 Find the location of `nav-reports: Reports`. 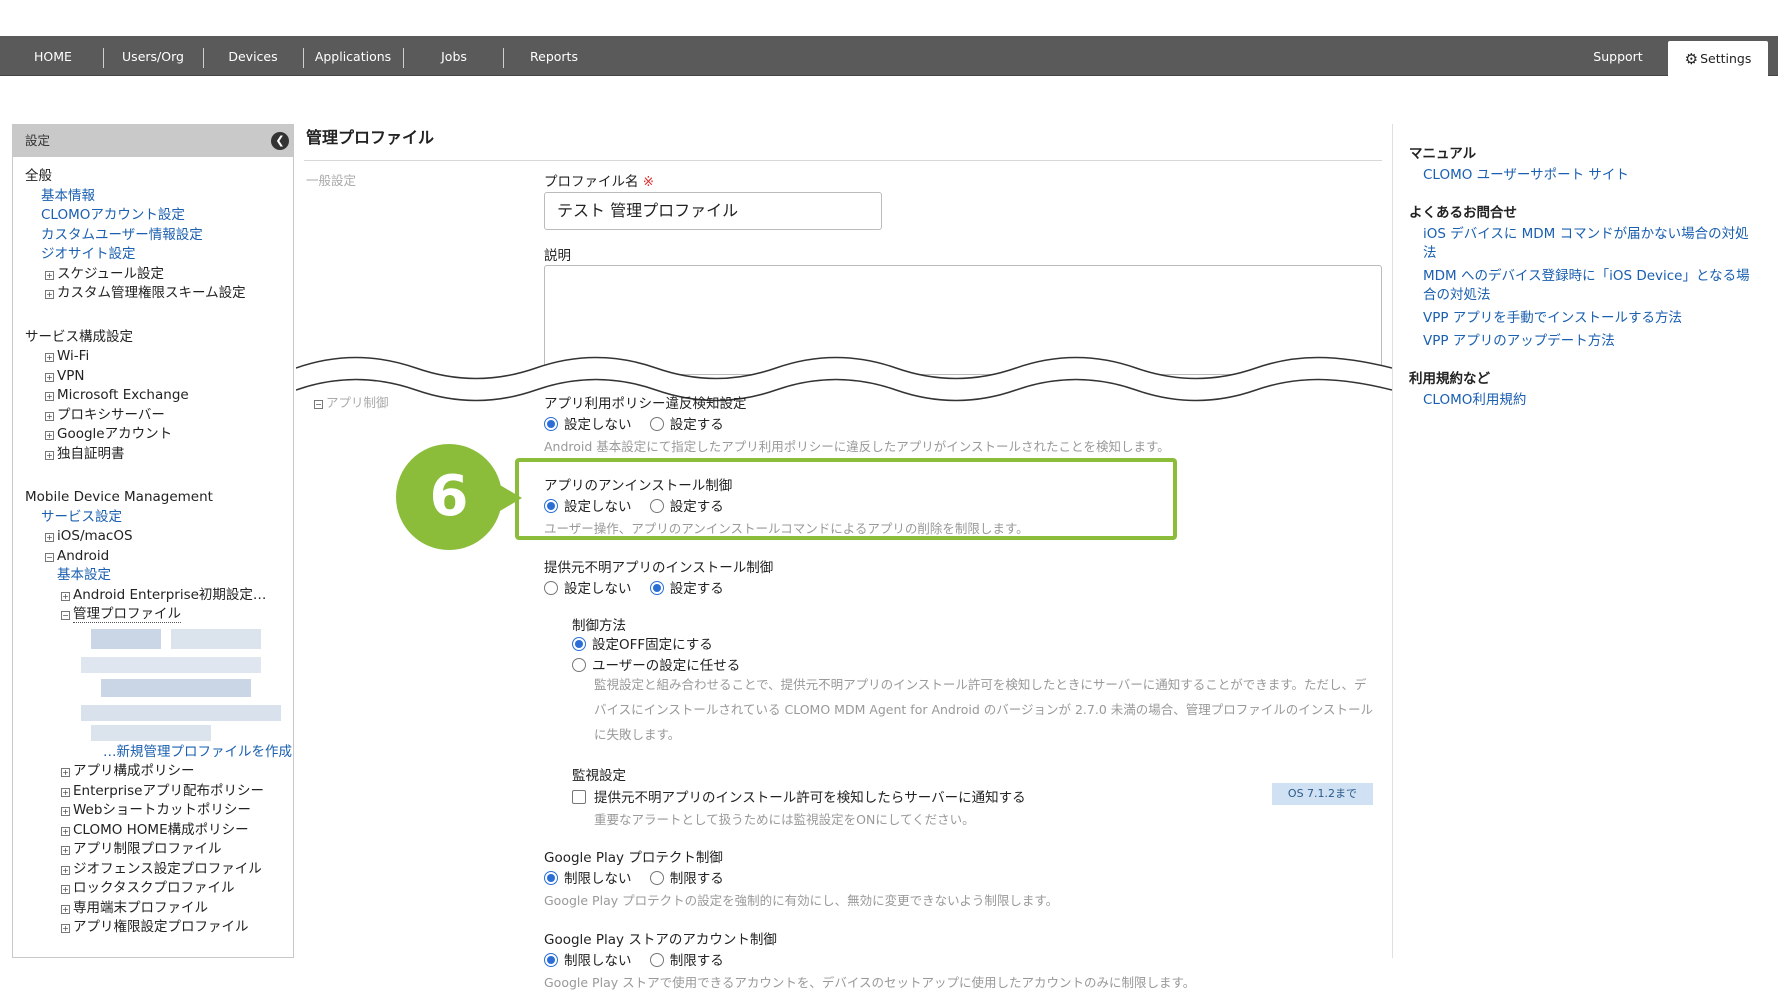

nav-reports: Reports is located at coordinates (554, 56).